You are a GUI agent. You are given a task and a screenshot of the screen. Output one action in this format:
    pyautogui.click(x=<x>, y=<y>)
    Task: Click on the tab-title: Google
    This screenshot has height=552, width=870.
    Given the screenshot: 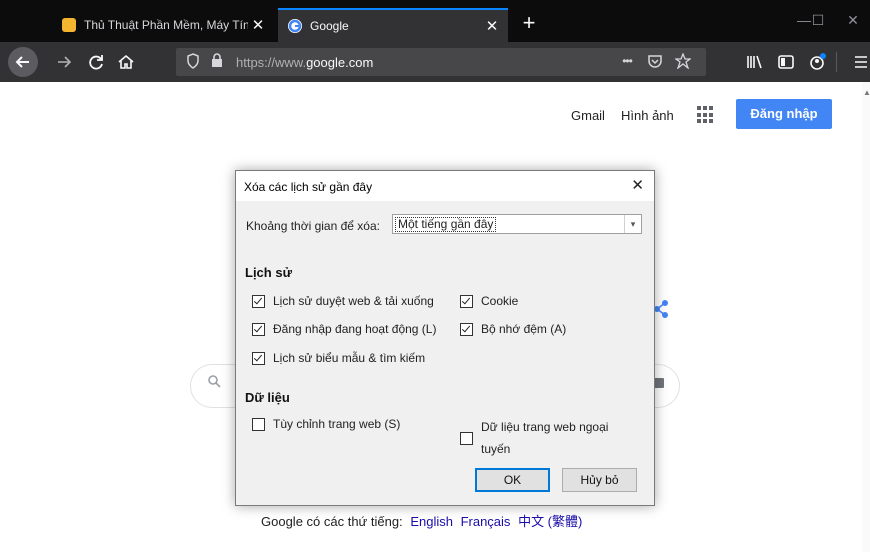 What is the action you would take?
    pyautogui.click(x=329, y=26)
    